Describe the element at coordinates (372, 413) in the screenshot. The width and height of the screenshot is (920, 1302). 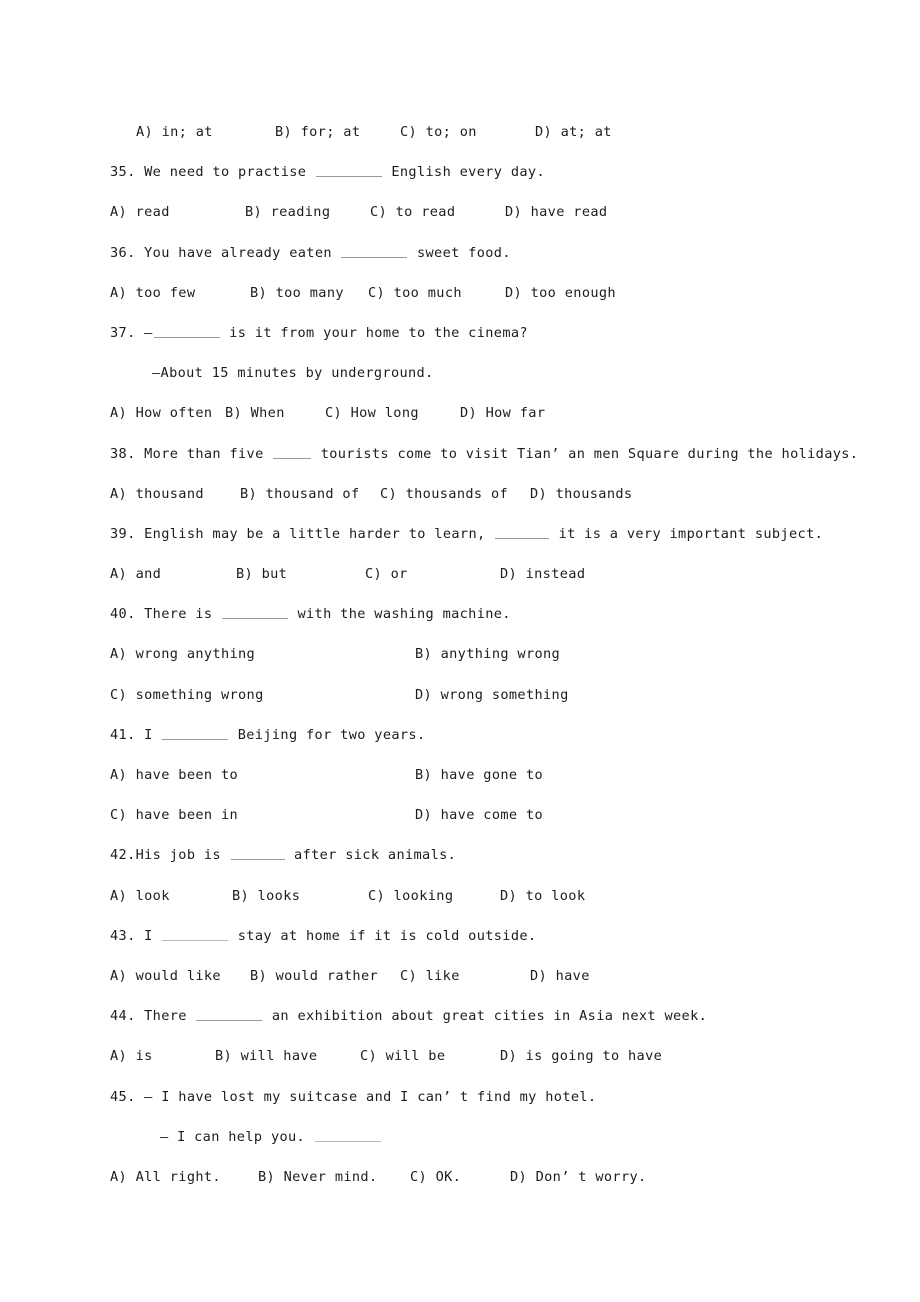
I see `option-c: C) How long` at that location.